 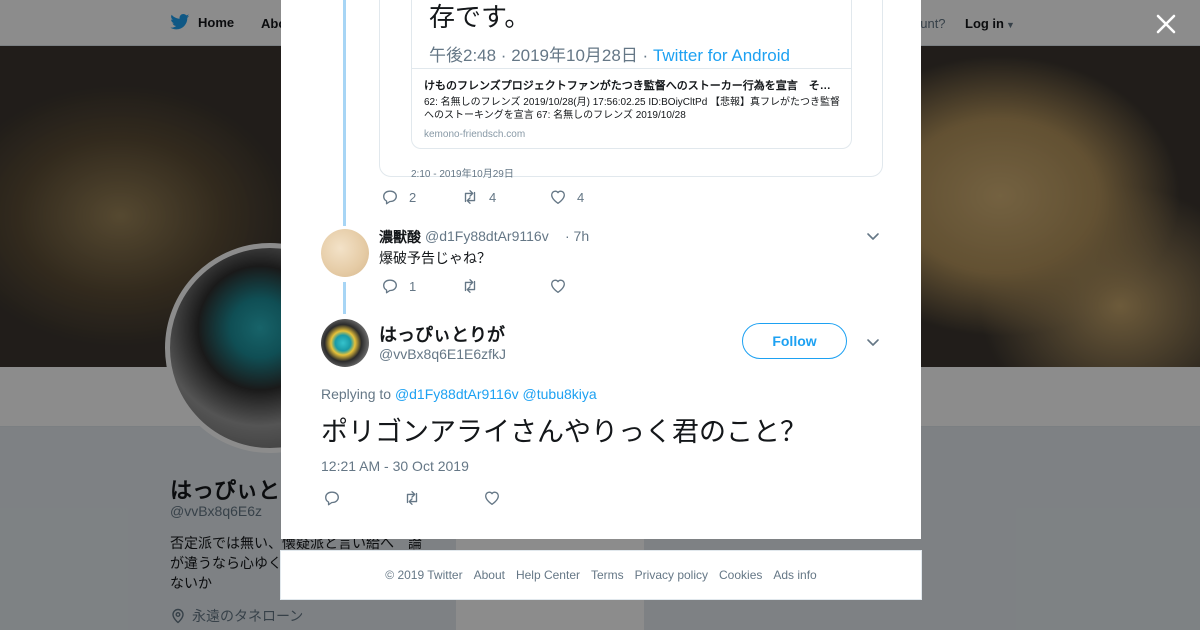 I want to click on main-tweet-actions, so click(x=412, y=498).